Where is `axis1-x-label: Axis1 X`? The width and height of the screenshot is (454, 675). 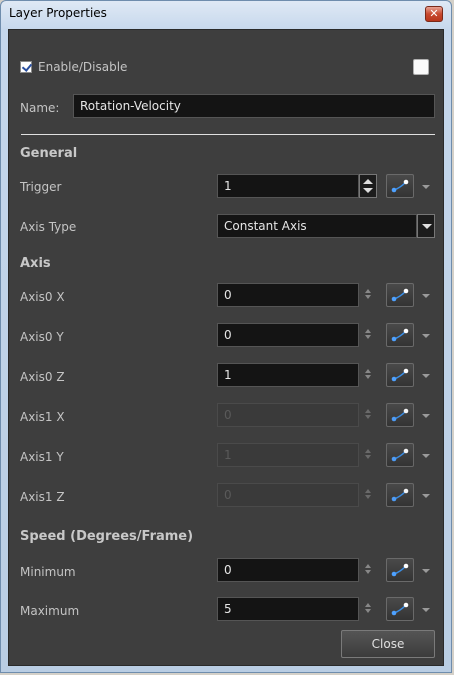
axis1-x-label: Axis1 X is located at coordinates (42, 417).